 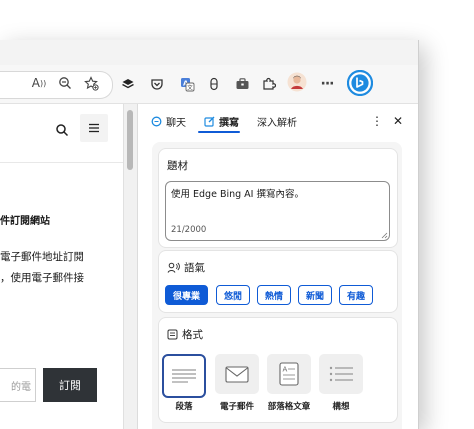 I want to click on menu-icon, so click(x=94, y=128).